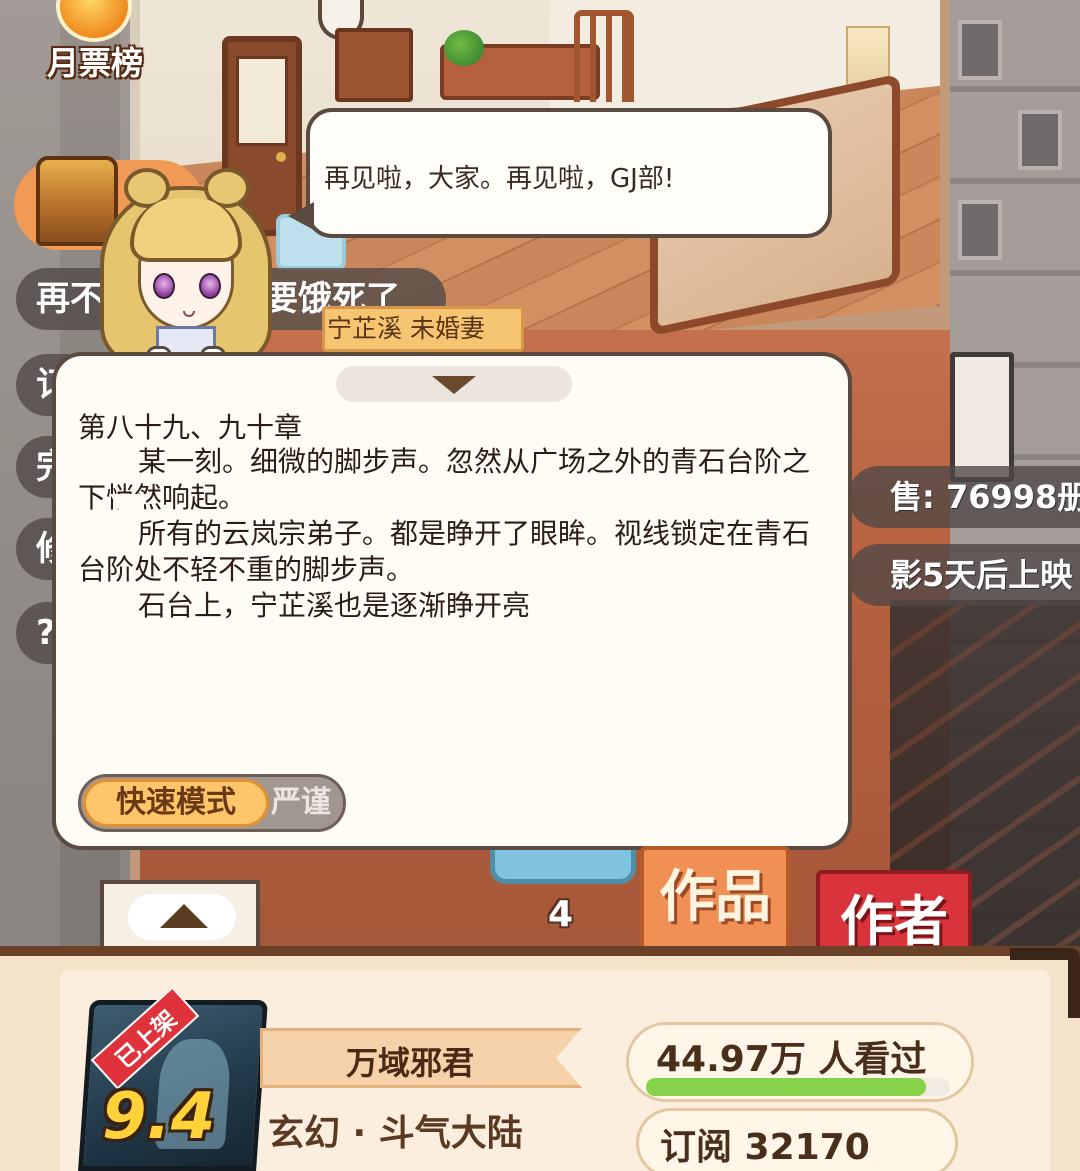  I want to click on potted-plant-icon, so click(464, 48).